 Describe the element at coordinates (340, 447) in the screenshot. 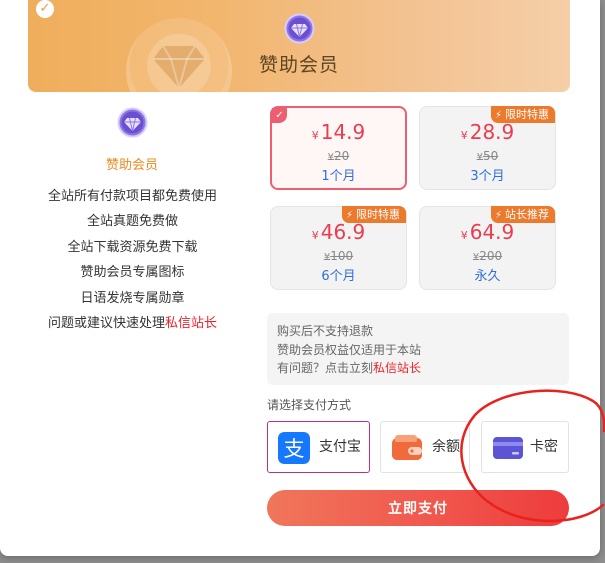

I see `pay-method-label: 支付宝` at that location.